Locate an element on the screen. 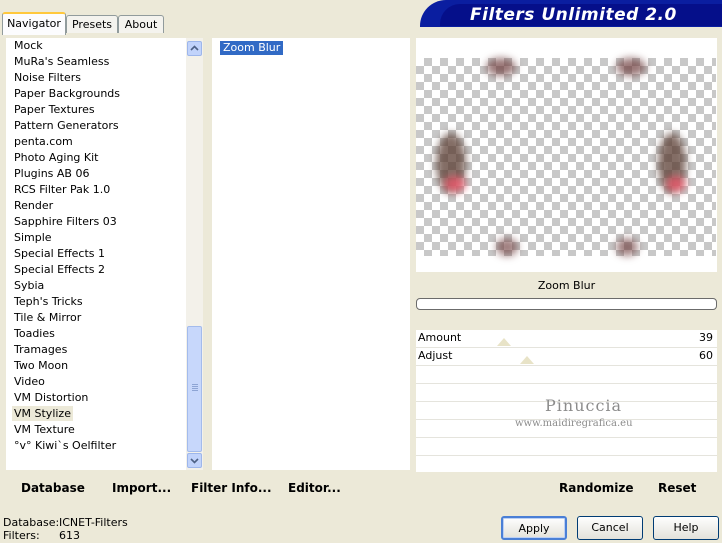 The width and height of the screenshot is (722, 543). category-item: Teph's Tricks is located at coordinates (96, 302).